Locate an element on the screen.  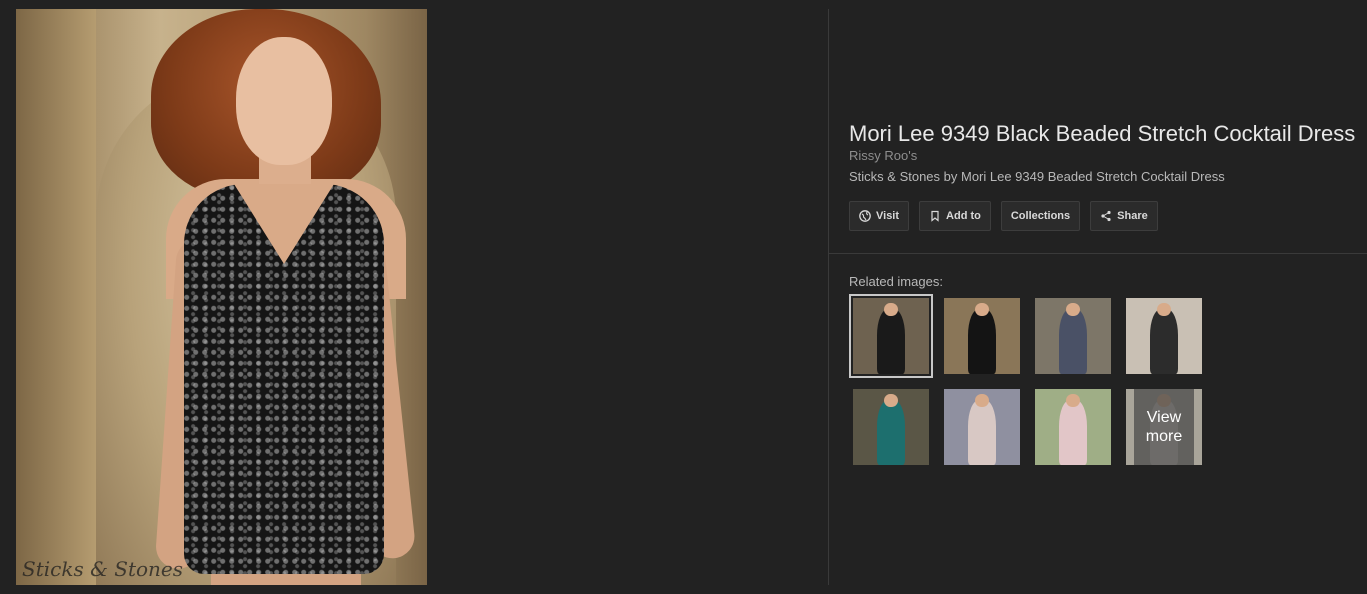
add-to-label: Add to is located at coordinates (963, 216).